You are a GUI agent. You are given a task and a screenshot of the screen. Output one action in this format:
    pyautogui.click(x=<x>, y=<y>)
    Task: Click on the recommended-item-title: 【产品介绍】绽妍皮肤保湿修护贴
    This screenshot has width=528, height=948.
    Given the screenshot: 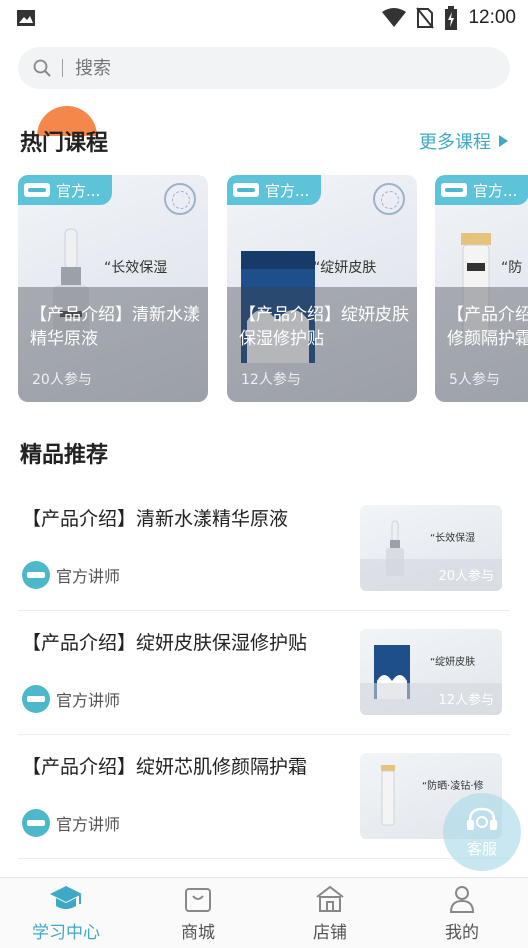 What is the action you would take?
    pyautogui.click(x=165, y=643)
    